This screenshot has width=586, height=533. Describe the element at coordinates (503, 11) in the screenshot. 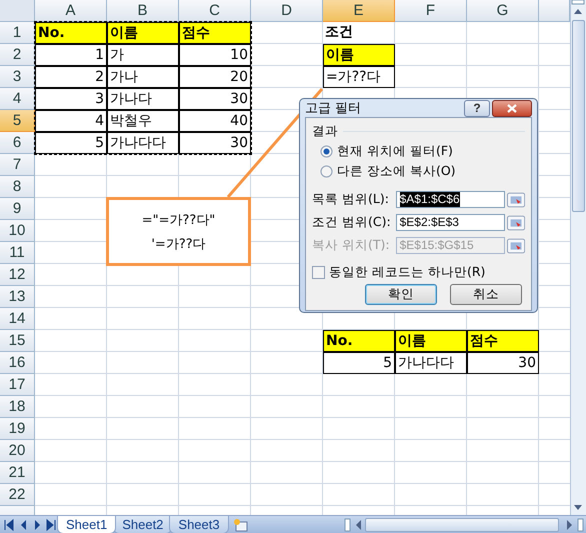

I see `column-header: G` at that location.